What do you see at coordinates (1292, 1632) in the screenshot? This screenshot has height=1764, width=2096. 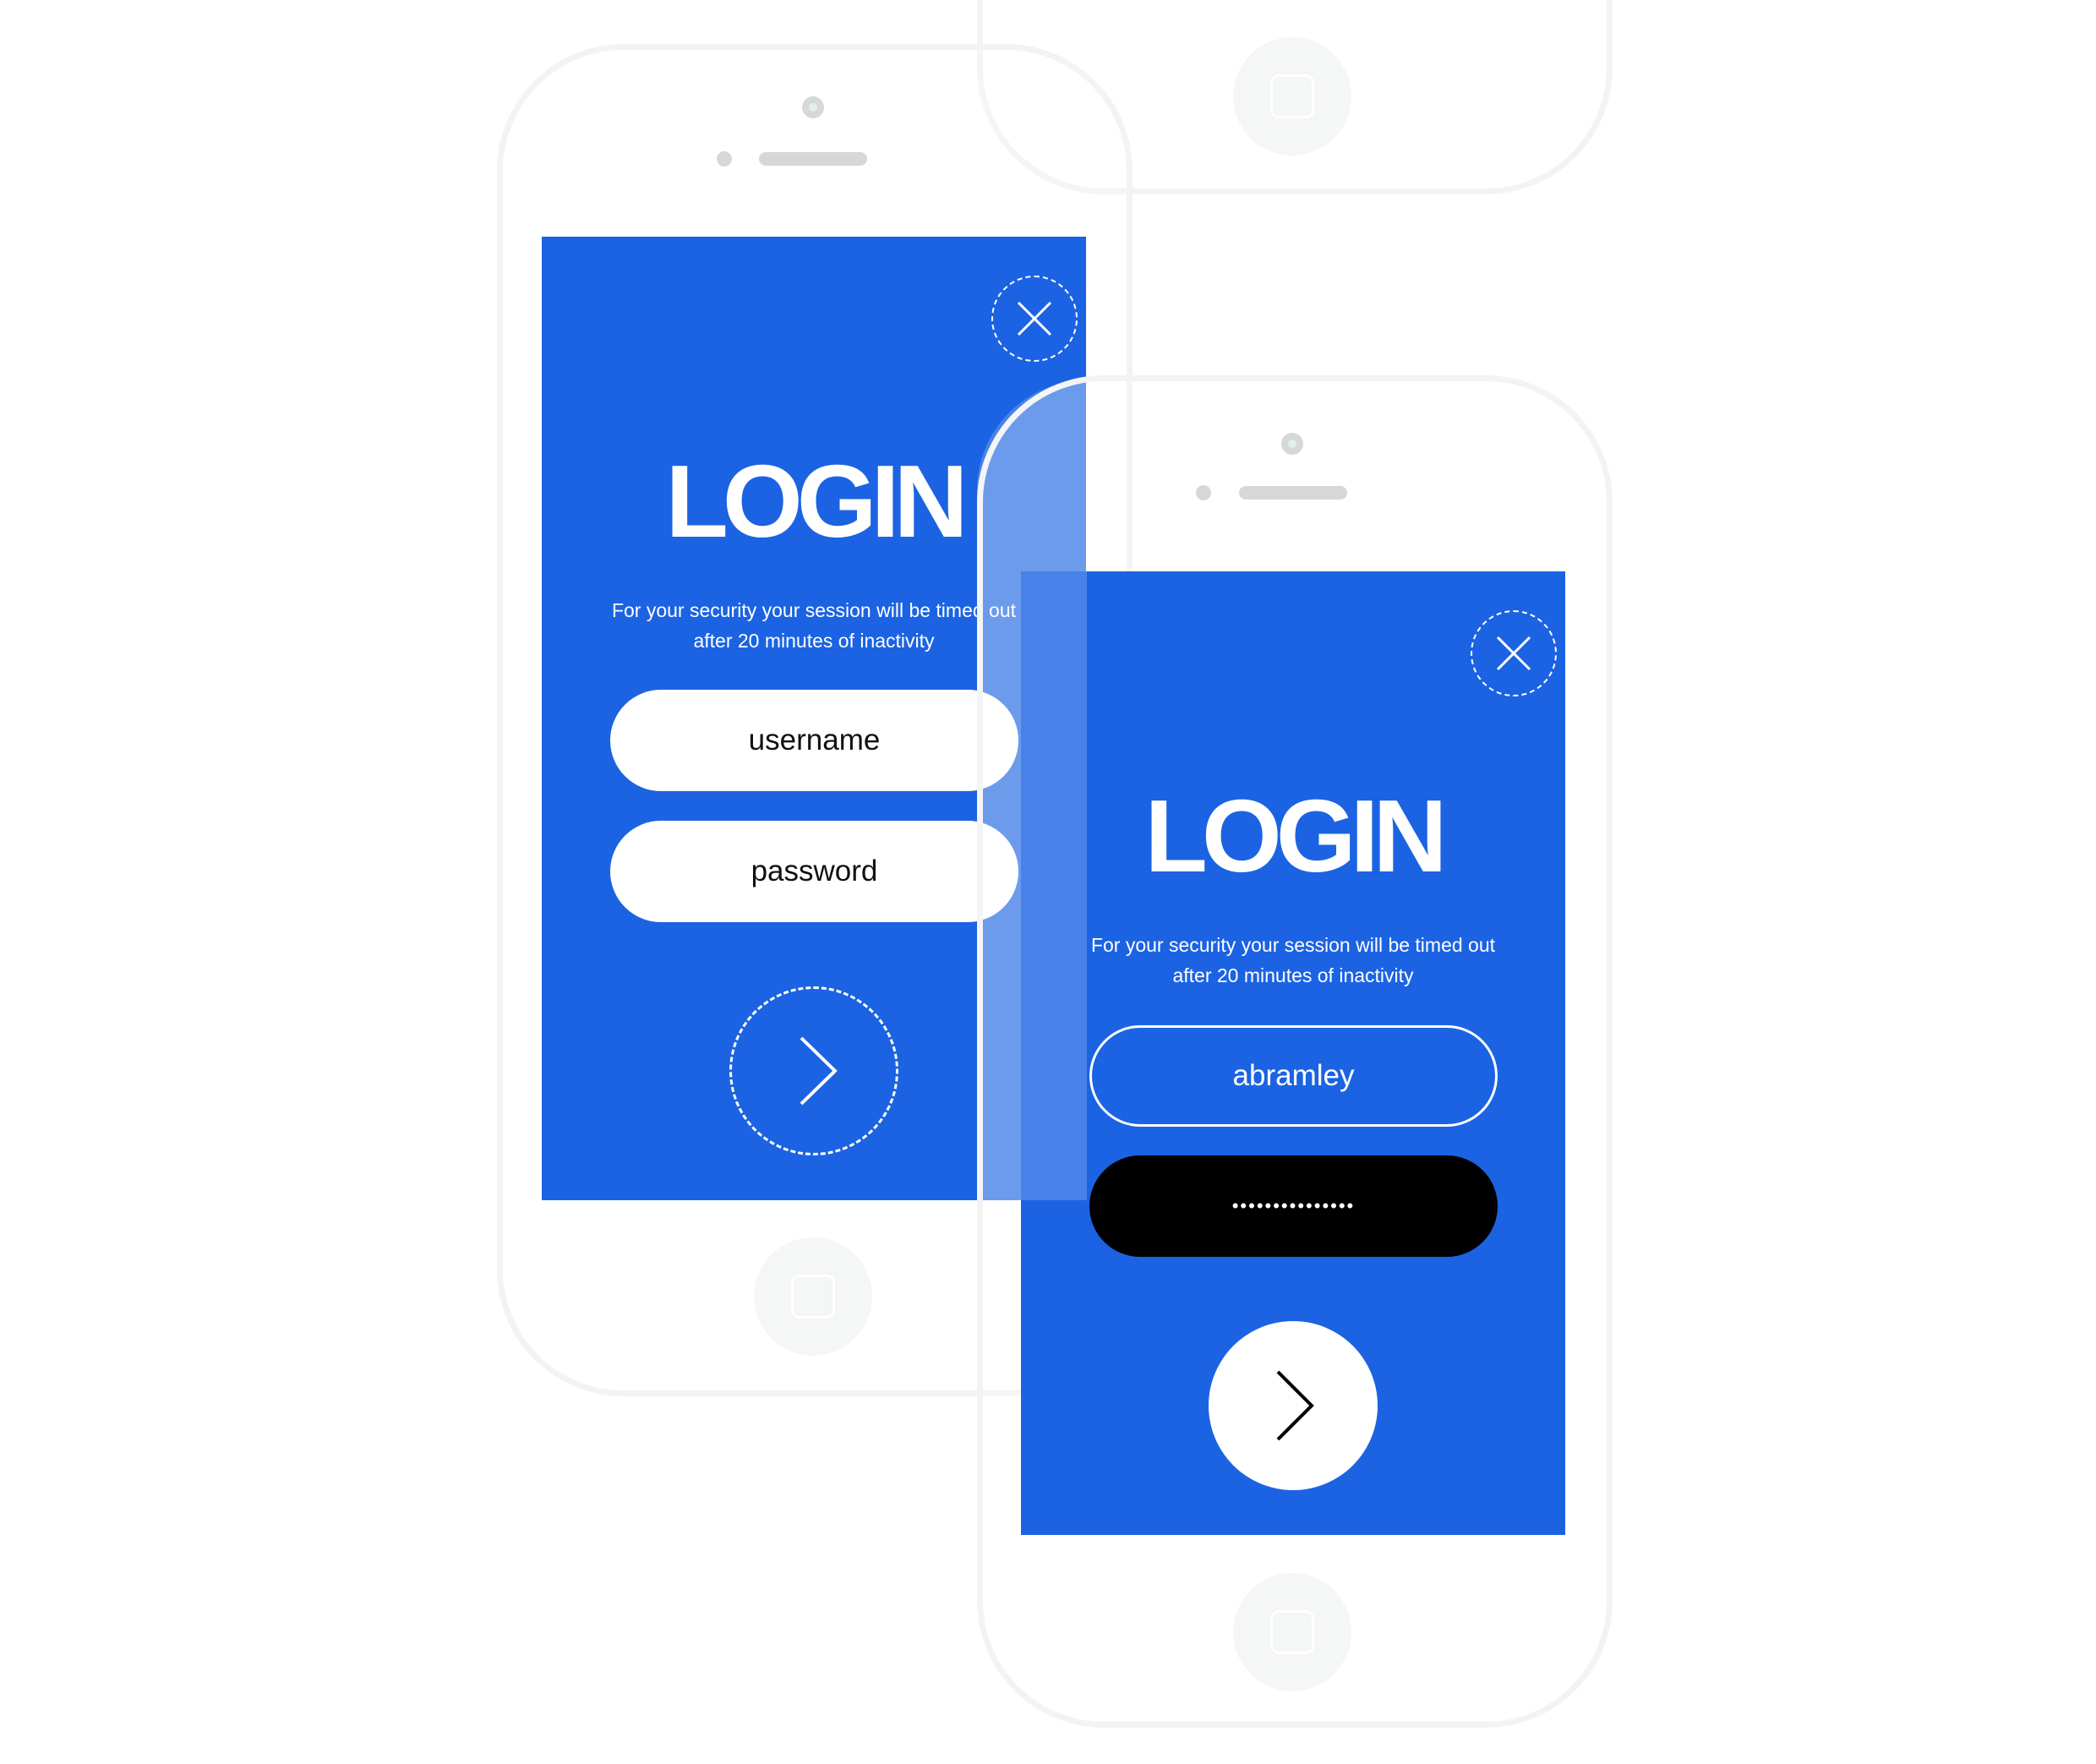 I see `home-button-right` at bounding box center [1292, 1632].